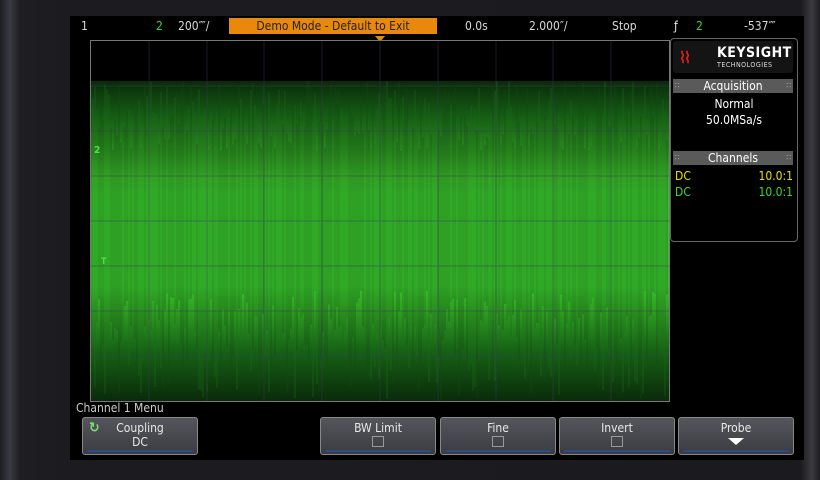  I want to click on sample-rate: 50.0MSa/s, so click(734, 120).